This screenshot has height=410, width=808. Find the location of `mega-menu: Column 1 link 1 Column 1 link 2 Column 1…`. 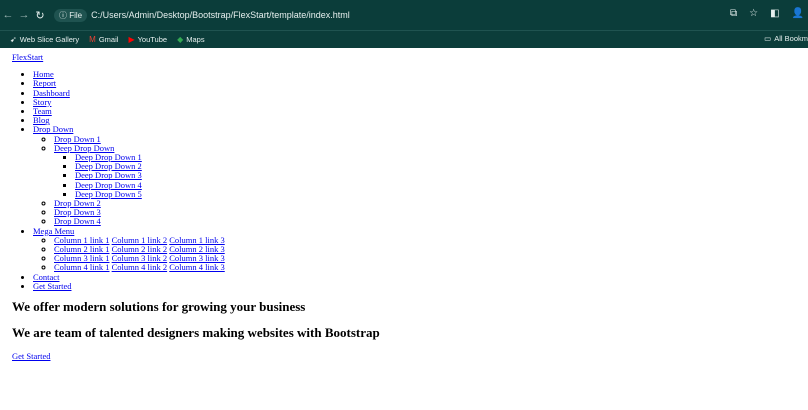

mega-menu: Column 1 link 1 Column 1 link 2 Column 1… is located at coordinates (415, 254).